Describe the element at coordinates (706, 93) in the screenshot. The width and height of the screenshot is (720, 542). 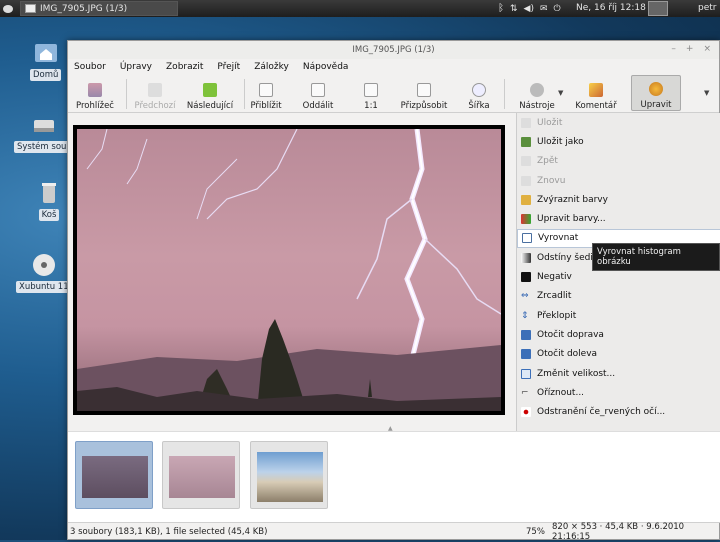
I see `overflow-menu-icon: ▼` at that location.